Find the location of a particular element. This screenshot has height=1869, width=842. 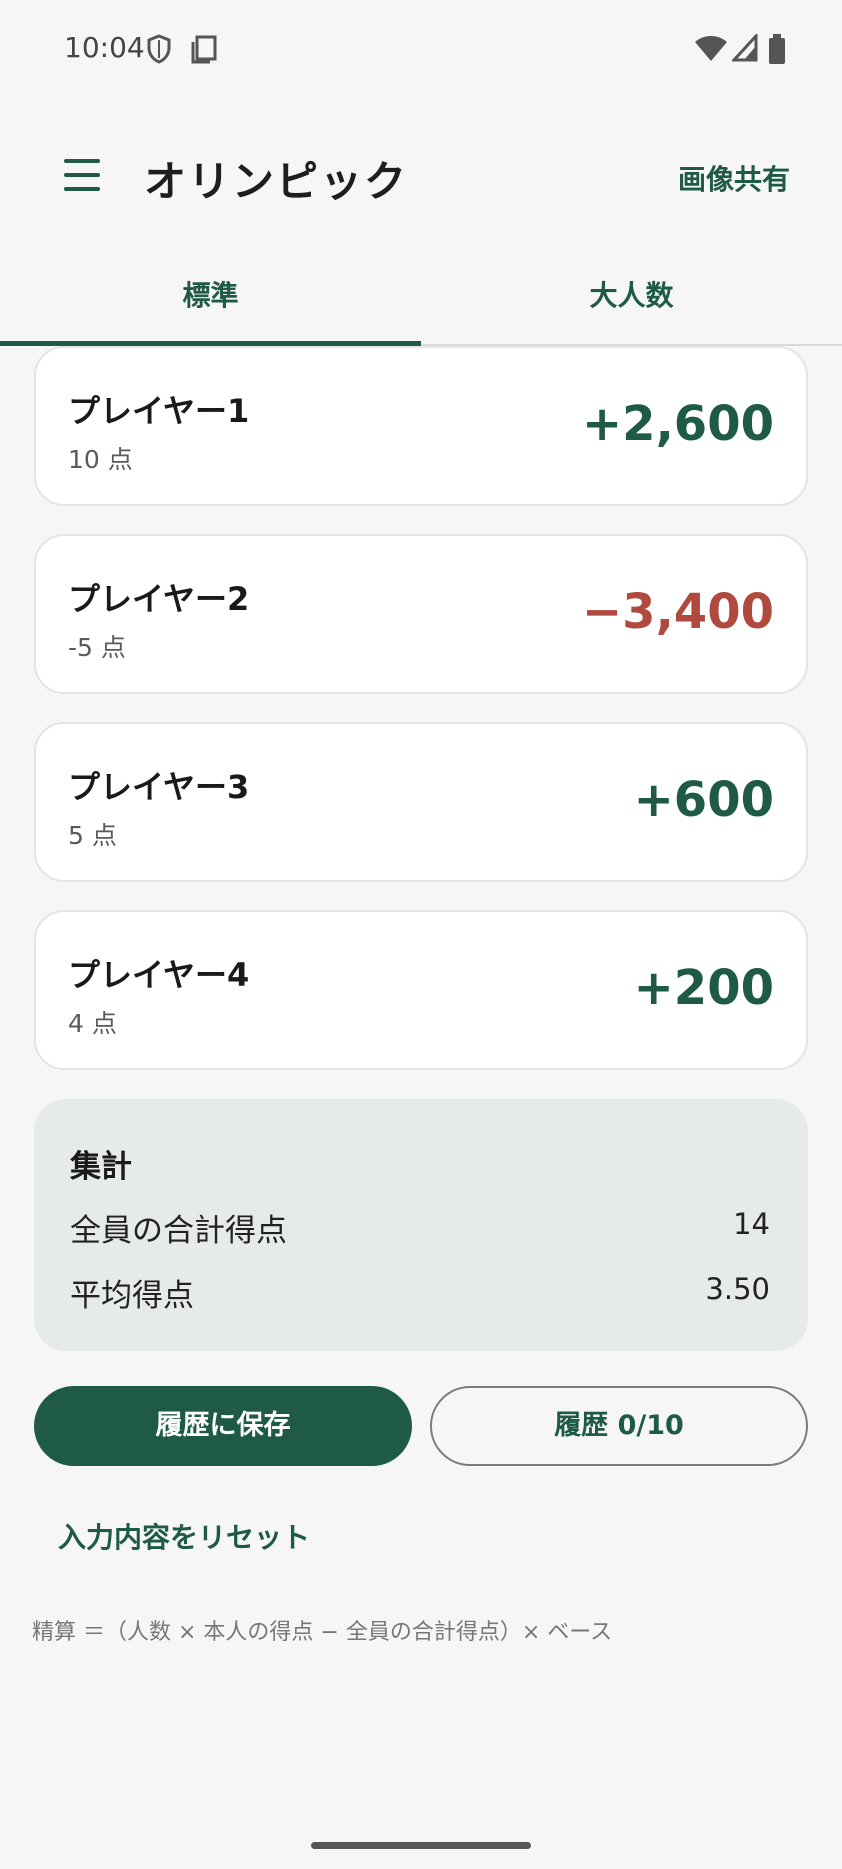

total-score-label: 全員の合計得点 is located at coordinates (178, 1231).